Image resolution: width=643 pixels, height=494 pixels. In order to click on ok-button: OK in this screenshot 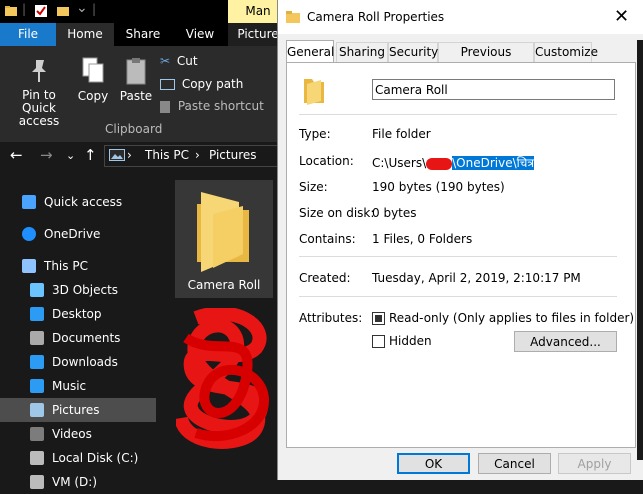, I will do `click(433, 463)`.